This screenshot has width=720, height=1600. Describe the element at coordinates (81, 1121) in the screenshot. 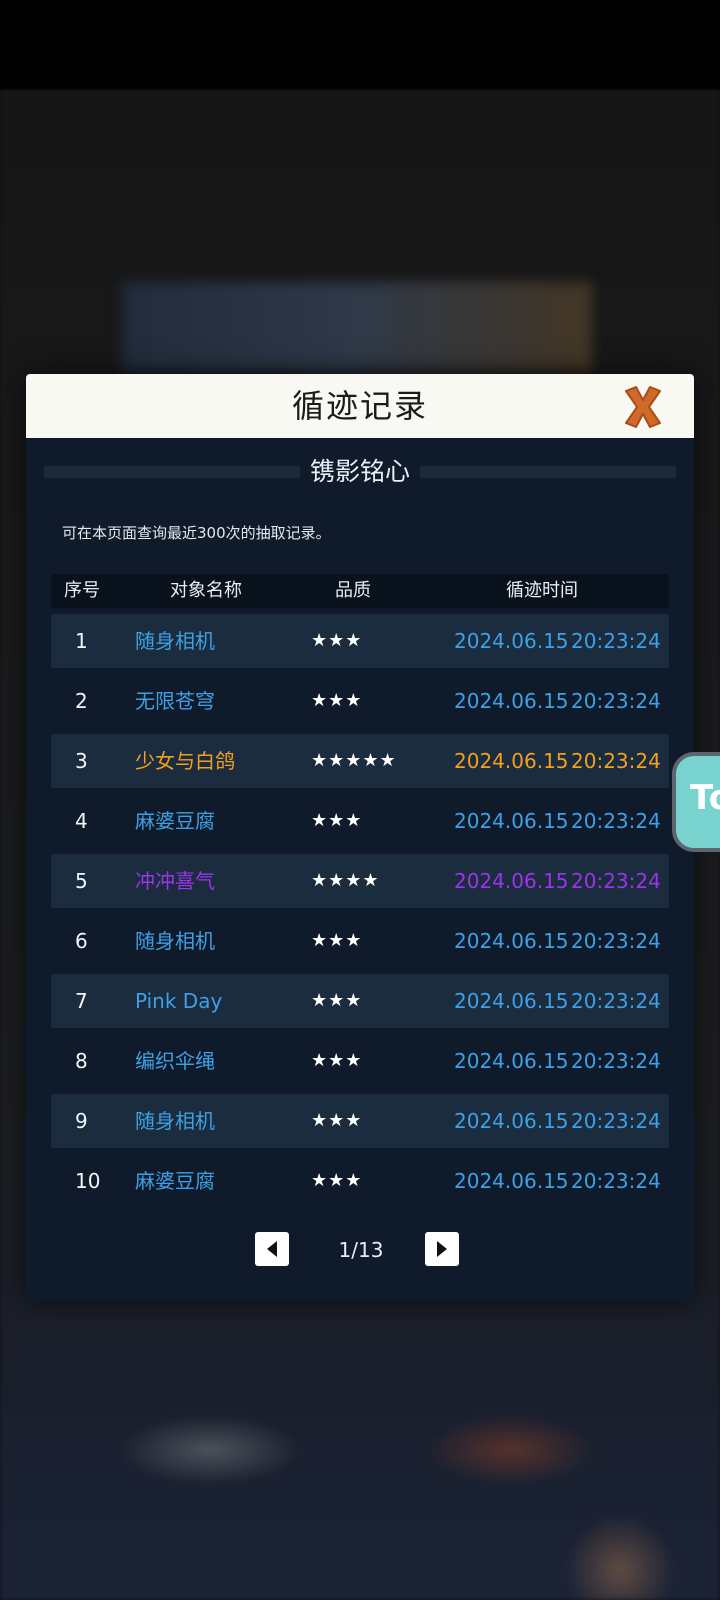

I see `row-index: 9` at that location.